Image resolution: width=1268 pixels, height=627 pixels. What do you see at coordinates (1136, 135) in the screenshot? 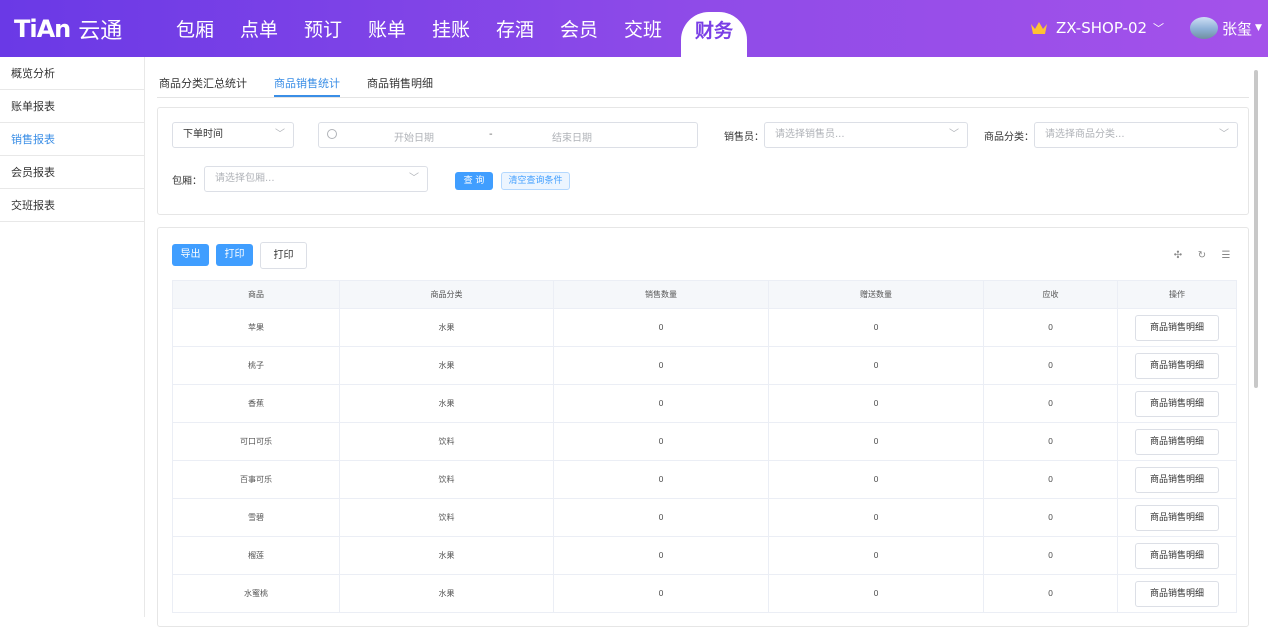
I see `category-select: 请选择商品分类... ﹀` at bounding box center [1136, 135].